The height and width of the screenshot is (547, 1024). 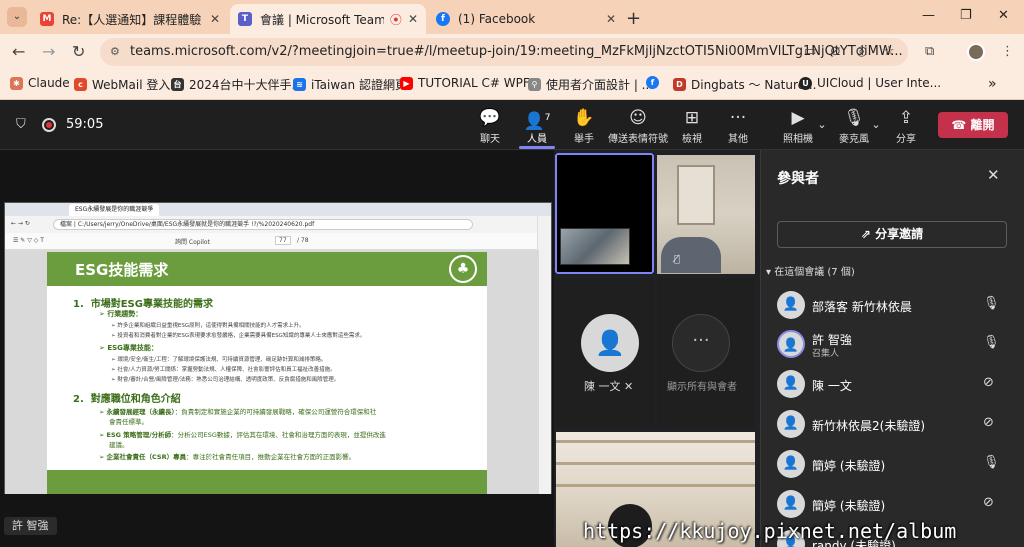 I want to click on more-icon: ···, so click(x=738, y=118).